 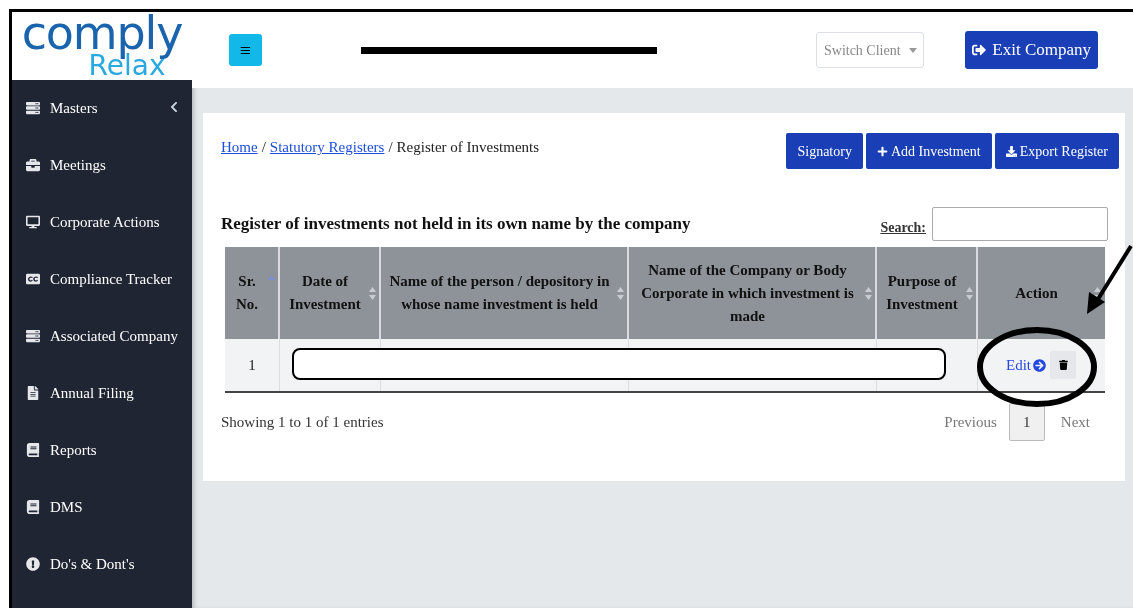 I want to click on sidebar-label: Associated Company, so click(x=114, y=336).